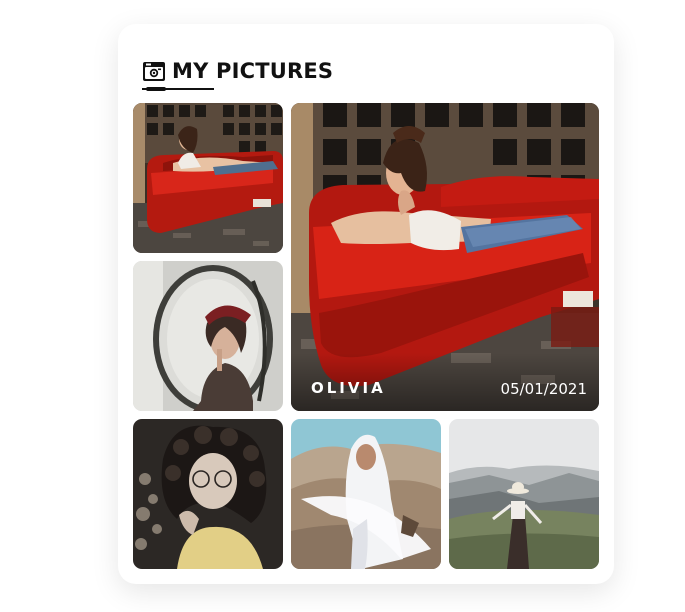 The image size is (685, 612). I want to click on photo-mirror, so click(208, 336).